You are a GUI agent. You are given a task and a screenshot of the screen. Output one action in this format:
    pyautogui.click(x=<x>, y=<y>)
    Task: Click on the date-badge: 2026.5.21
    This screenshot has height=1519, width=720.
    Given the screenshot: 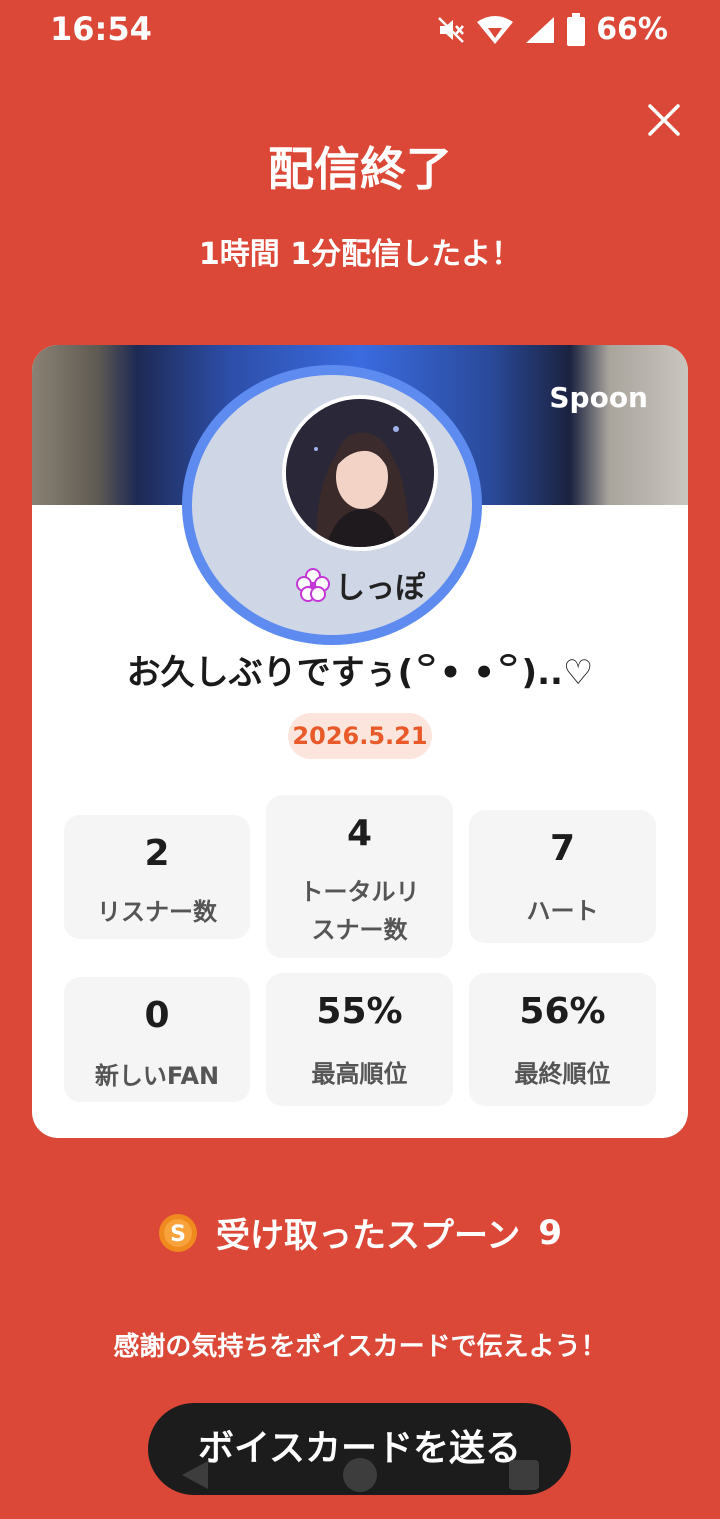 What is the action you would take?
    pyautogui.click(x=360, y=736)
    